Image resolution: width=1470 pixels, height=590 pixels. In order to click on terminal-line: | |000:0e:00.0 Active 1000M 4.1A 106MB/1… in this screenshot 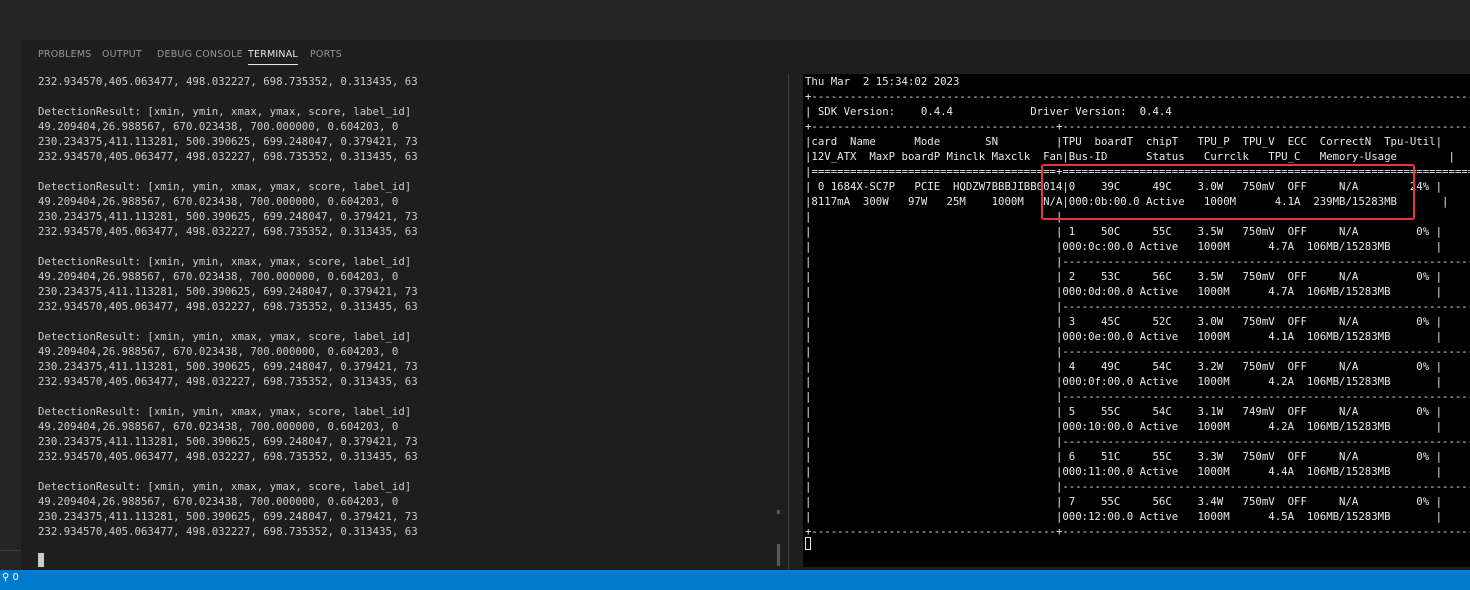, I will do `click(1124, 336)`.